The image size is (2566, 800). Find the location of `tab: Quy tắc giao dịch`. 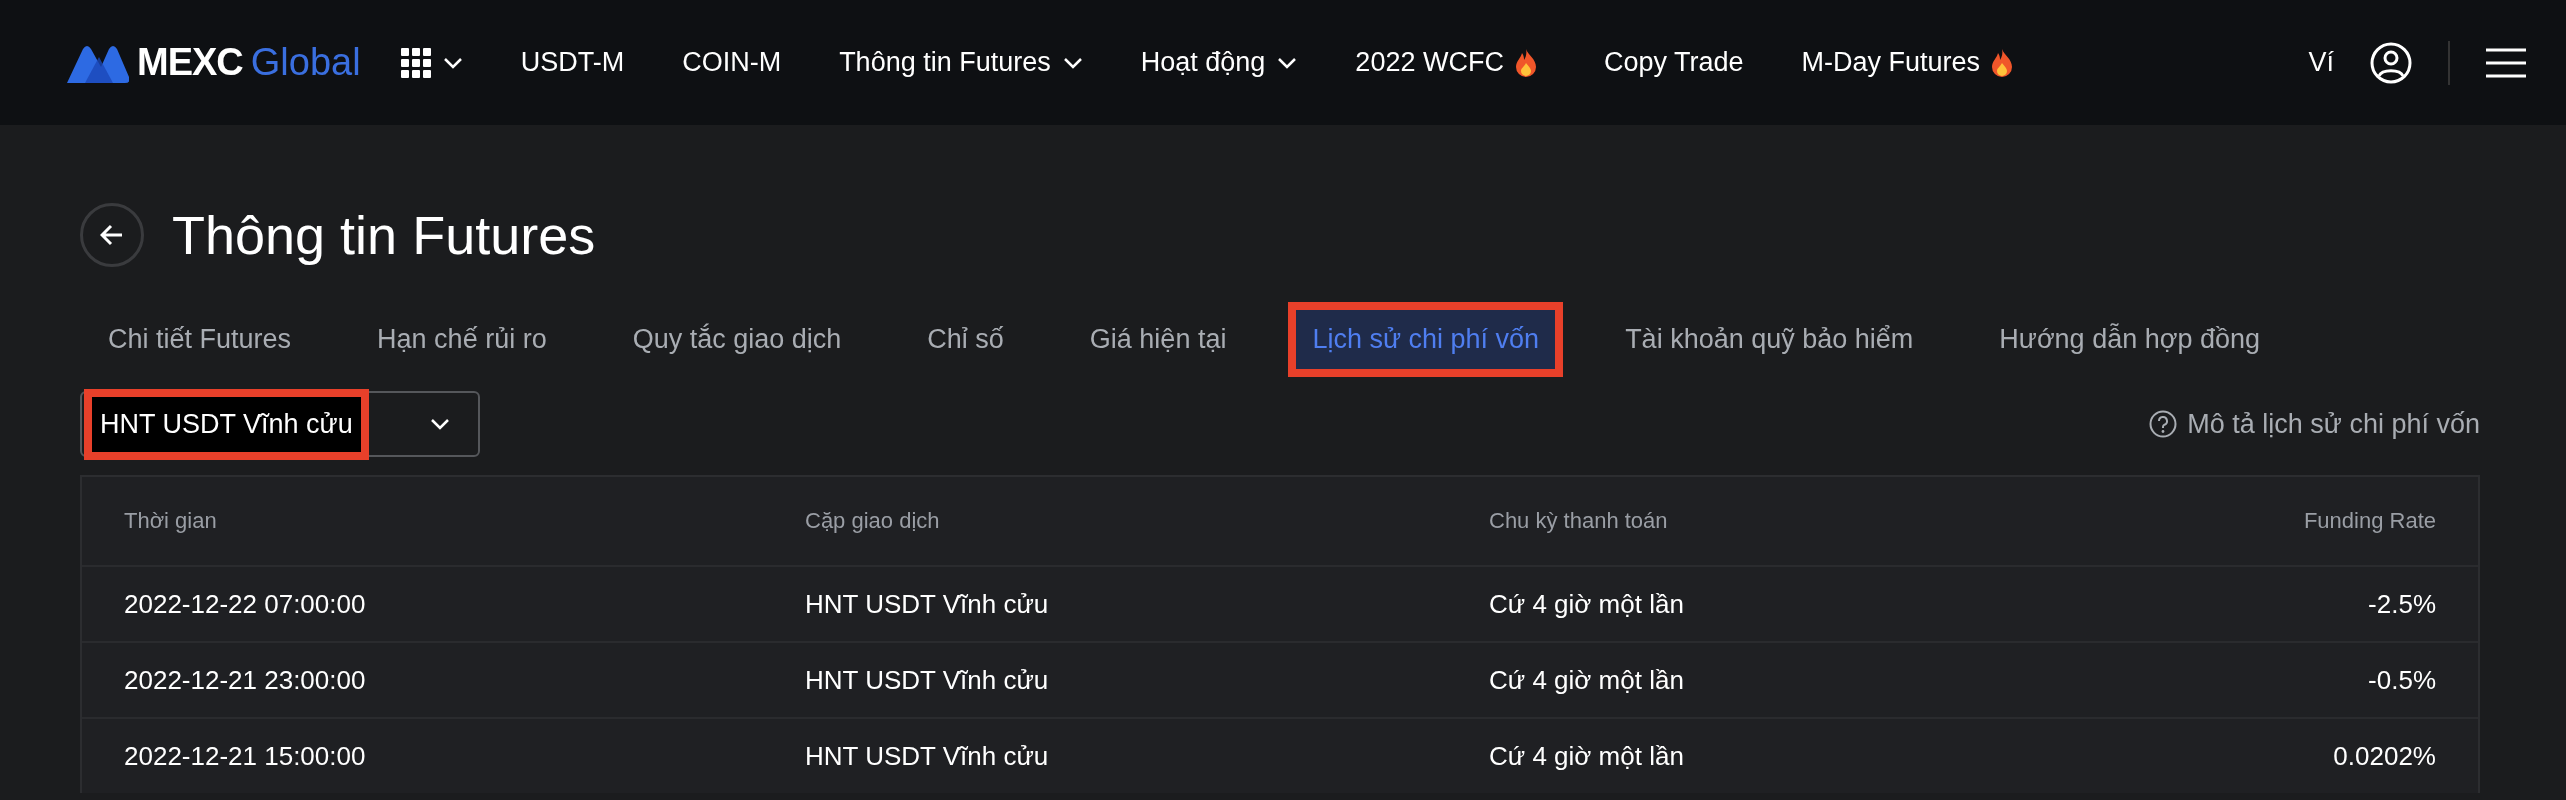

tab: Quy tắc giao dịch is located at coordinates (737, 339).